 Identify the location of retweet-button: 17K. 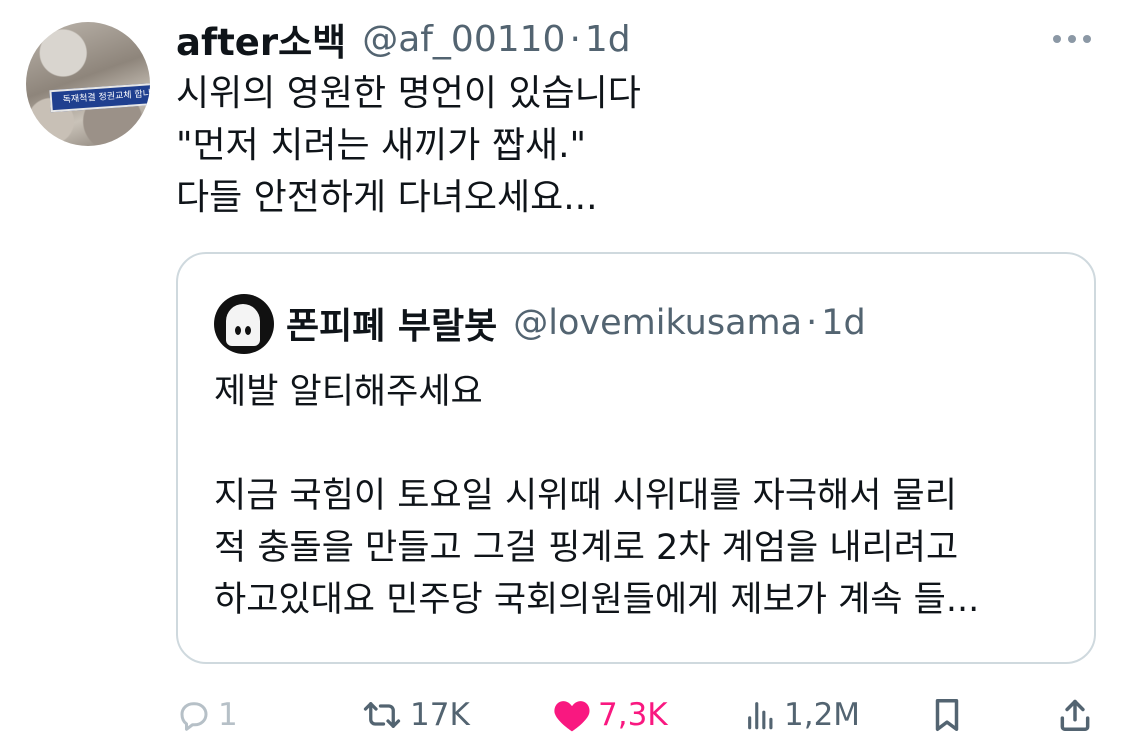
(415, 715).